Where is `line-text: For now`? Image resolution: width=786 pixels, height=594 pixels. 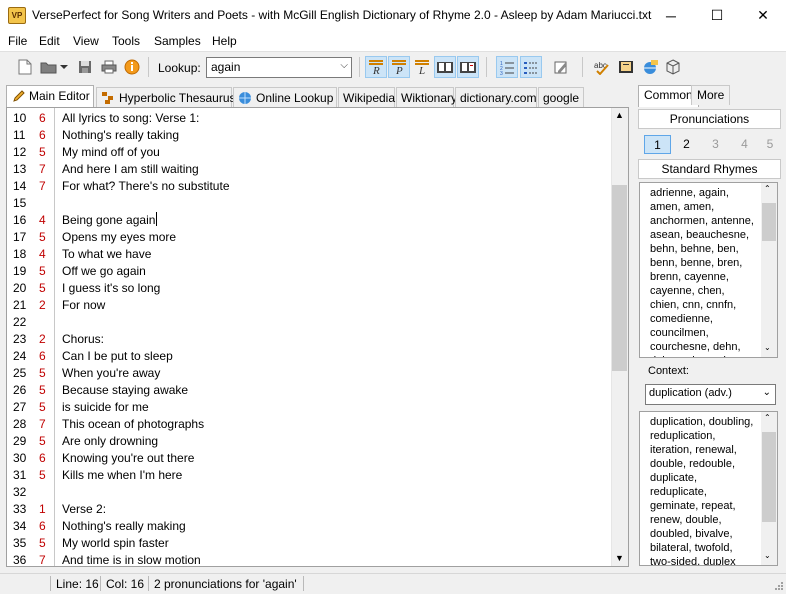 line-text: For now is located at coordinates (83, 305).